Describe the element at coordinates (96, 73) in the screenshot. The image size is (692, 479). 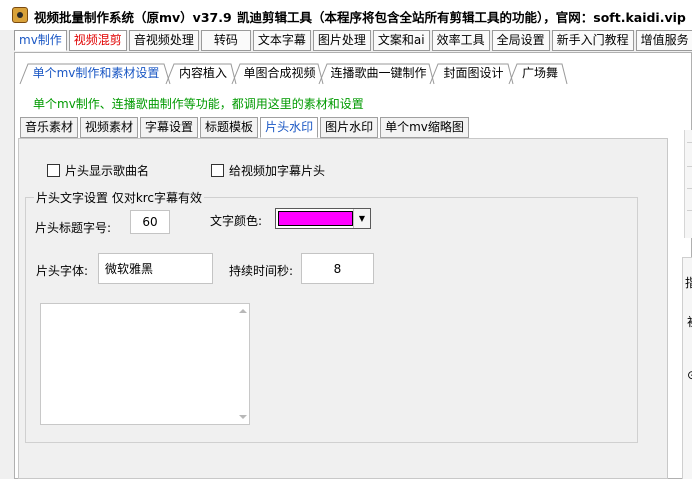
I see `subtab-single-mv: 单个mv制作和素材设置` at that location.